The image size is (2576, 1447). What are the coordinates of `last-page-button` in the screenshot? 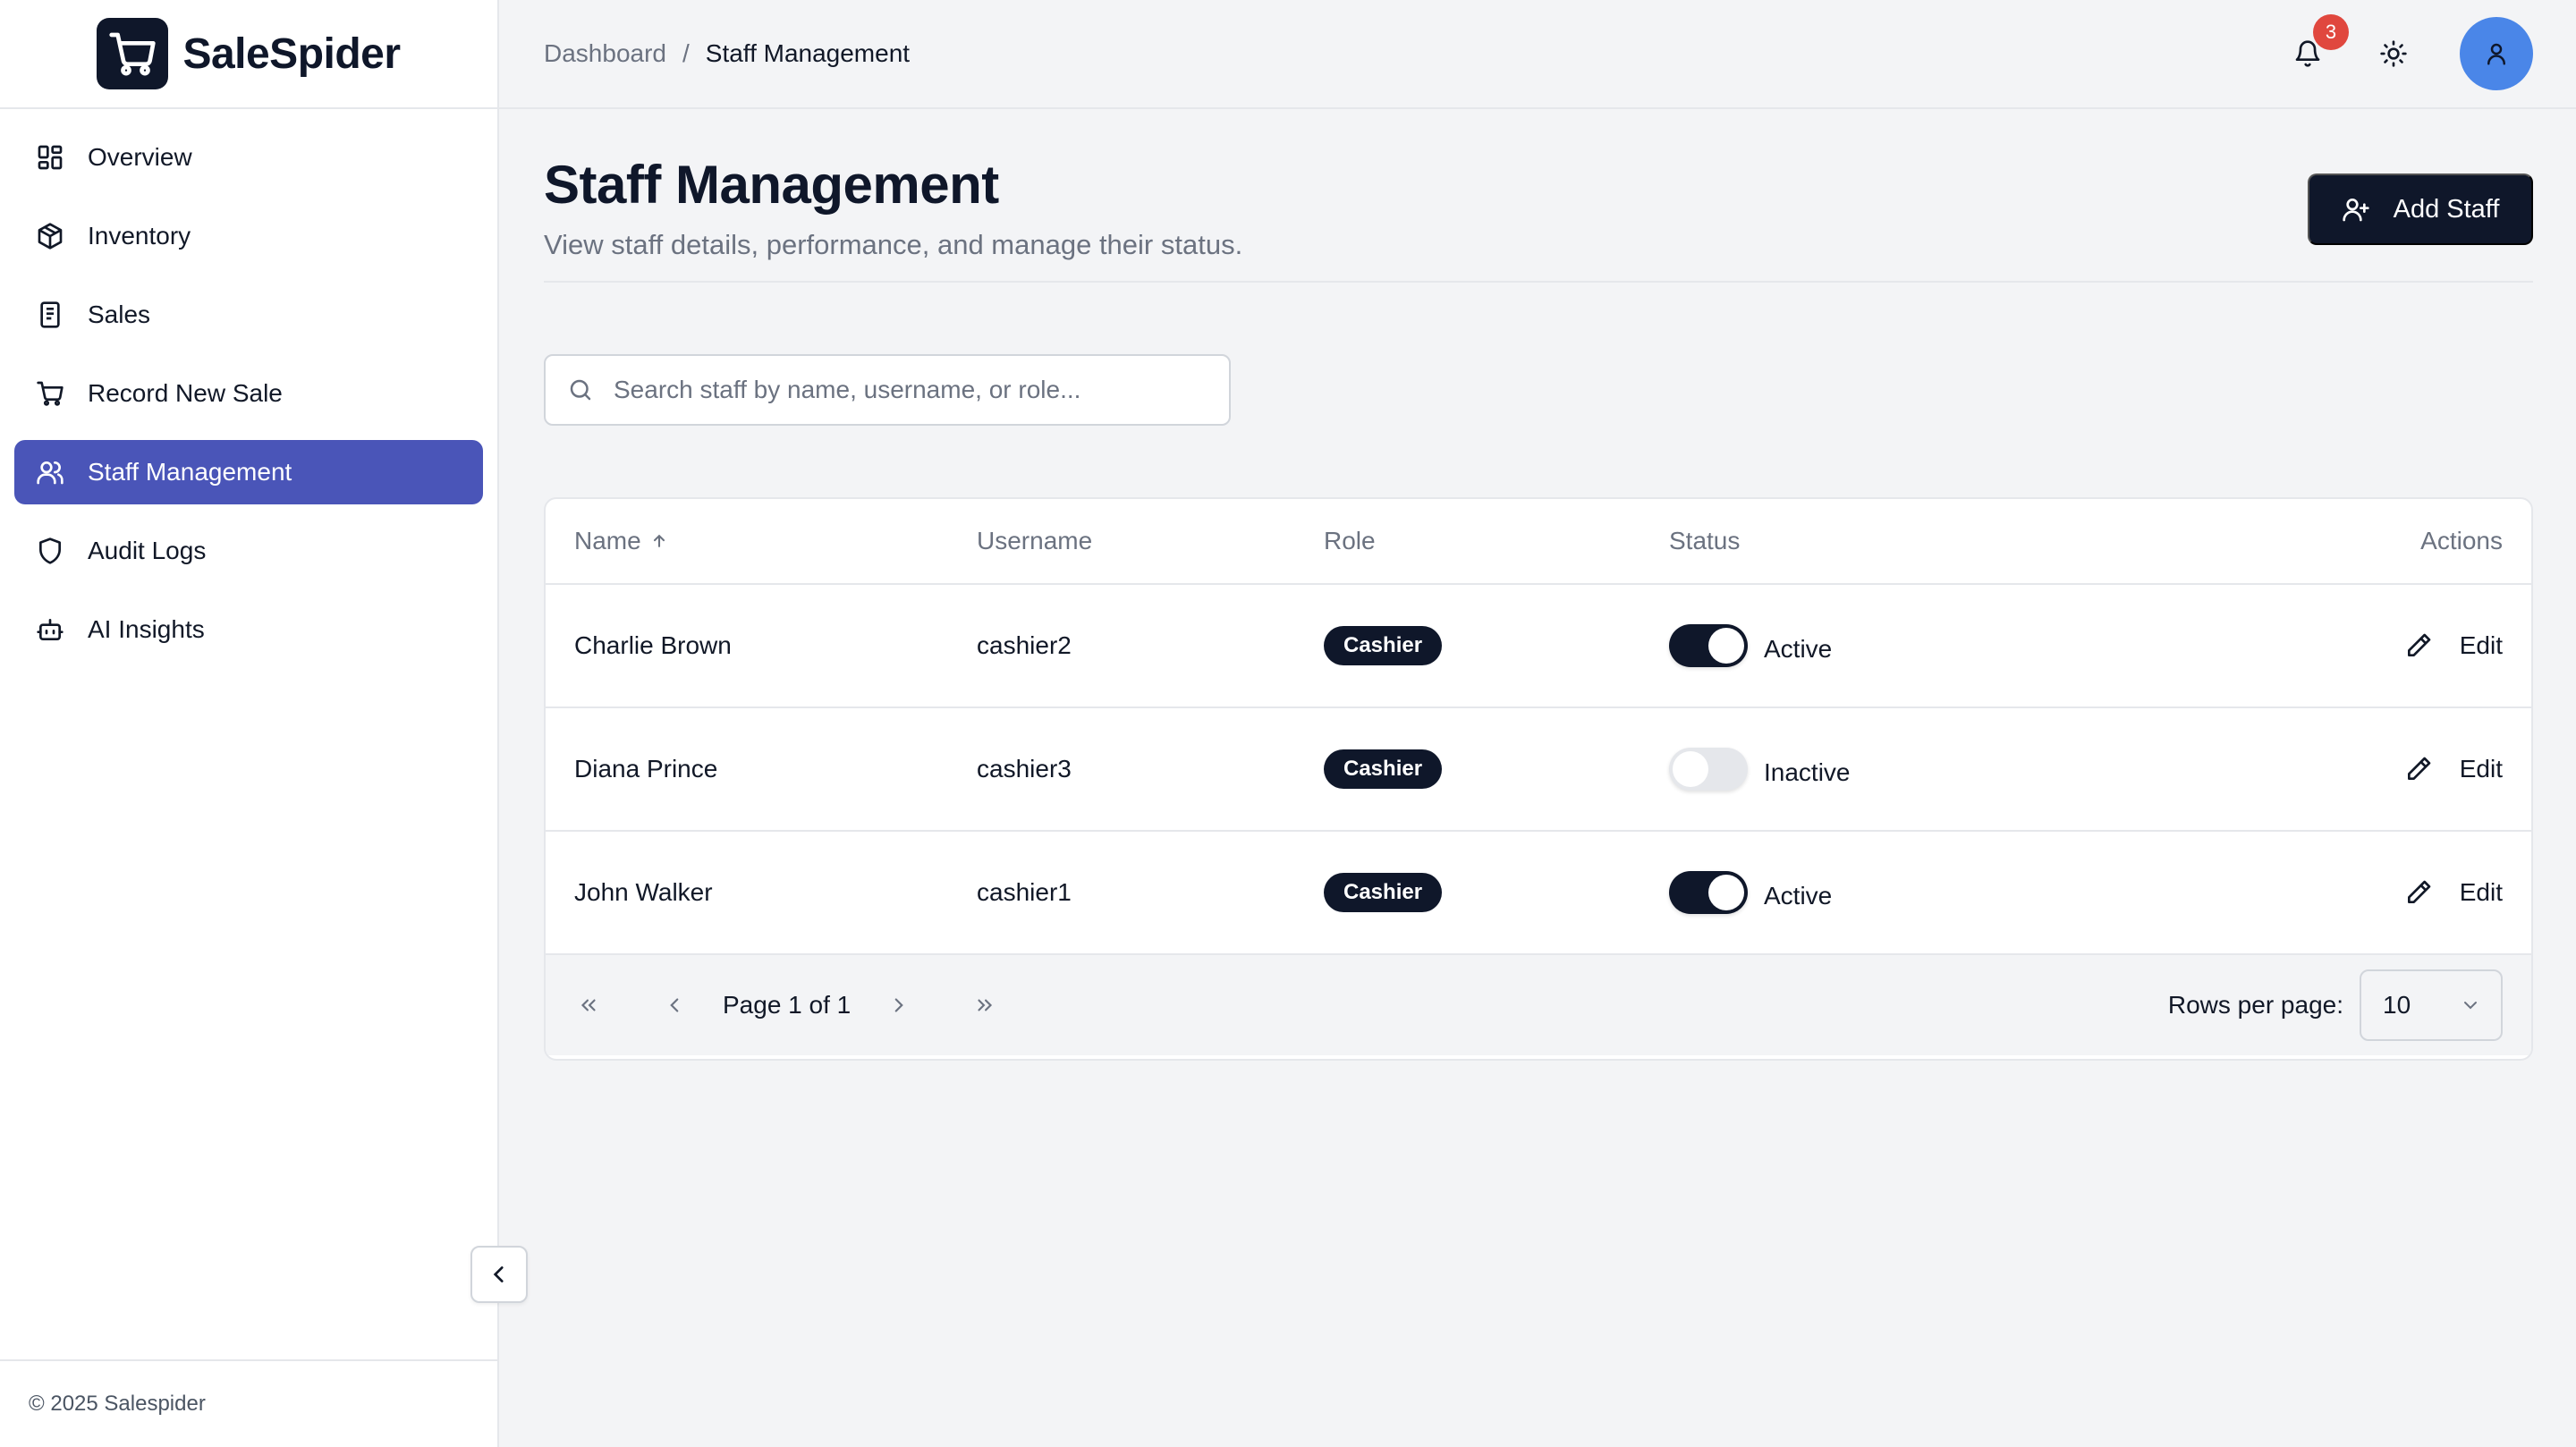 It's located at (984, 1005).